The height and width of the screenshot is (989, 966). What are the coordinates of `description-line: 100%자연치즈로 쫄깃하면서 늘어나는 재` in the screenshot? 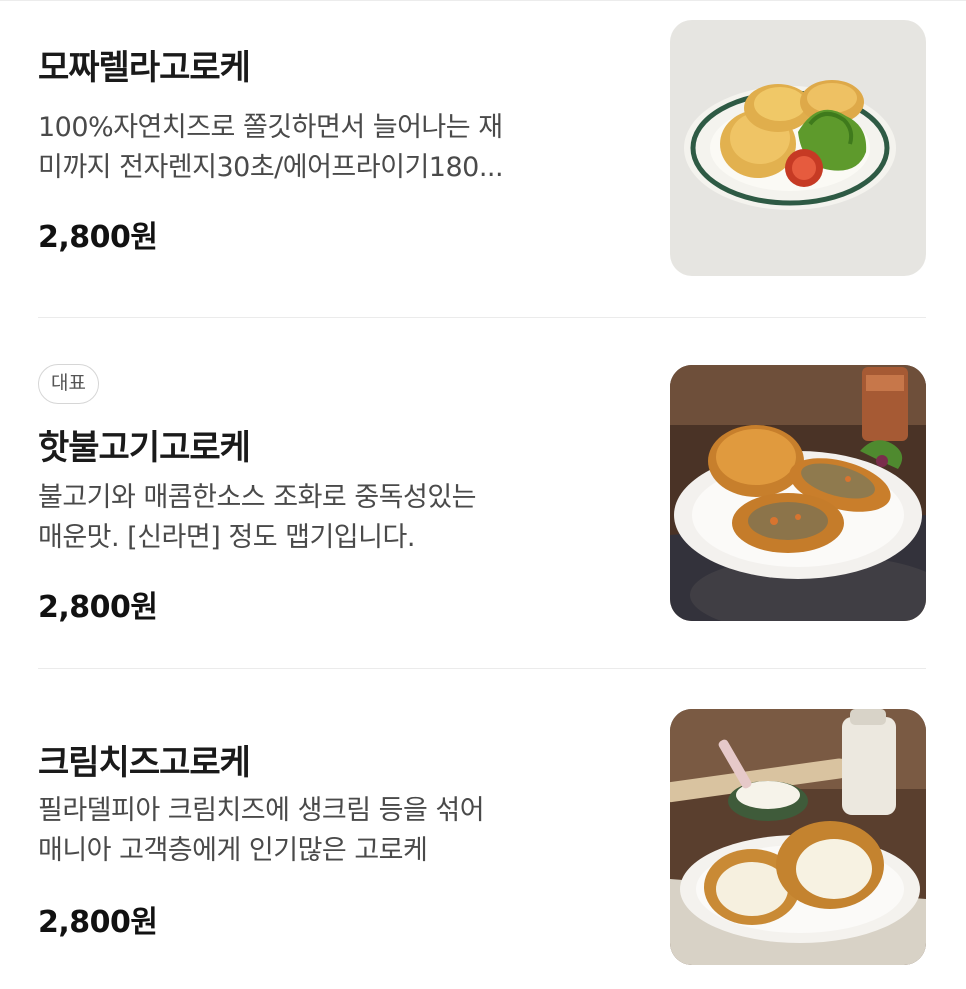 It's located at (270, 127).